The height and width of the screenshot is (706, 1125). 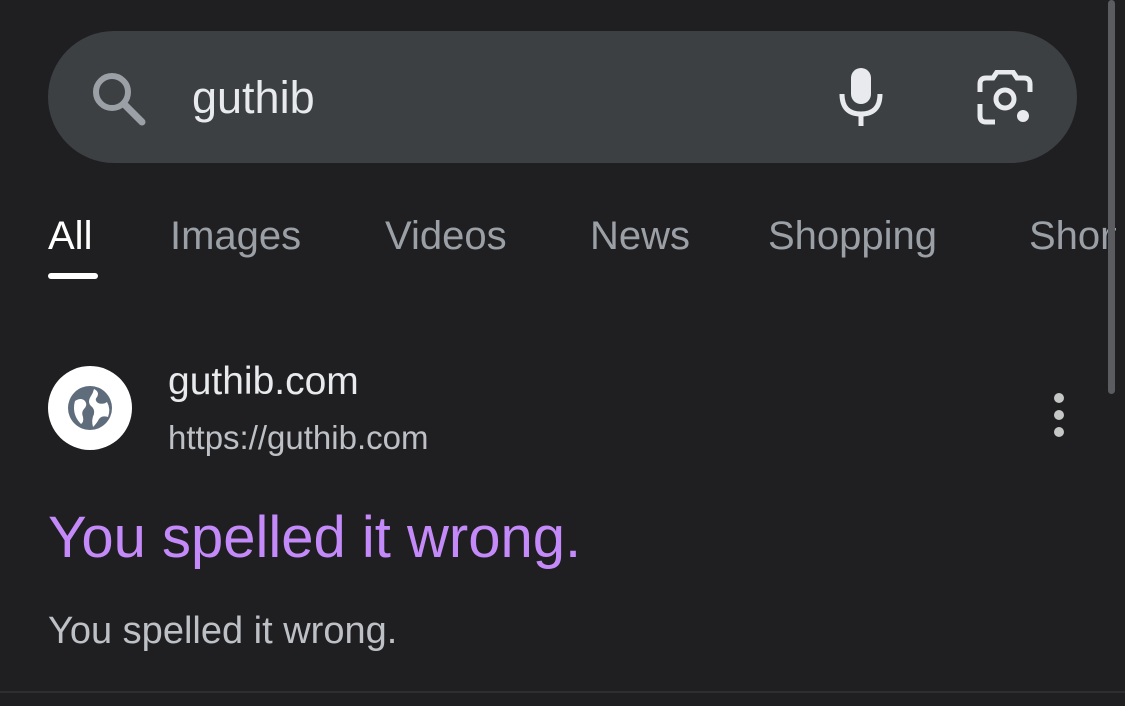 What do you see at coordinates (253, 98) in the screenshot?
I see `search-input: guthib` at bounding box center [253, 98].